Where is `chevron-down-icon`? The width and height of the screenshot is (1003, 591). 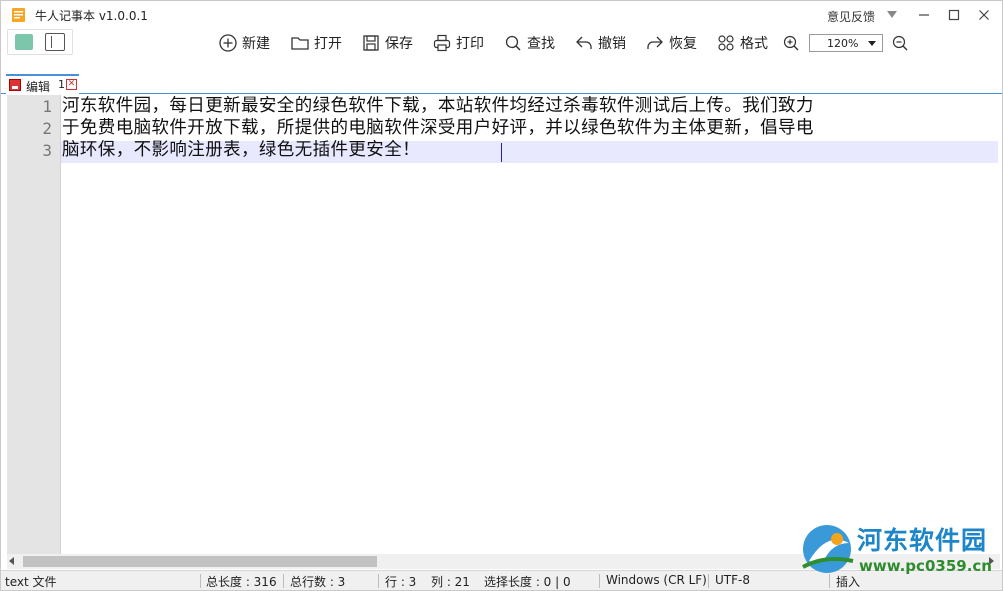
chevron-down-icon is located at coordinates (872, 43).